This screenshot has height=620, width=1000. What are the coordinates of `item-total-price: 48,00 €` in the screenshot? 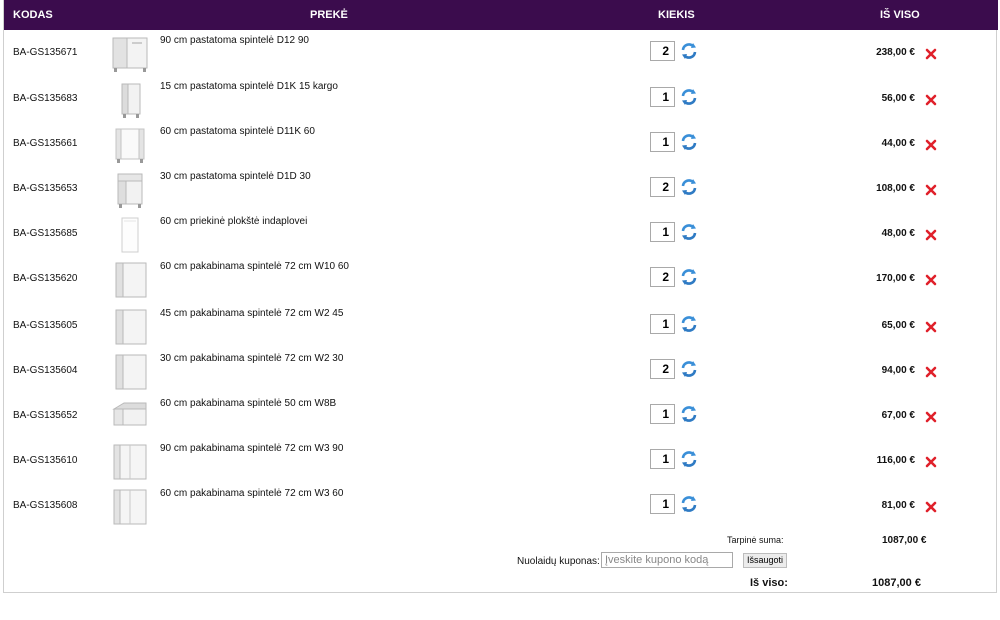 It's located at (898, 233).